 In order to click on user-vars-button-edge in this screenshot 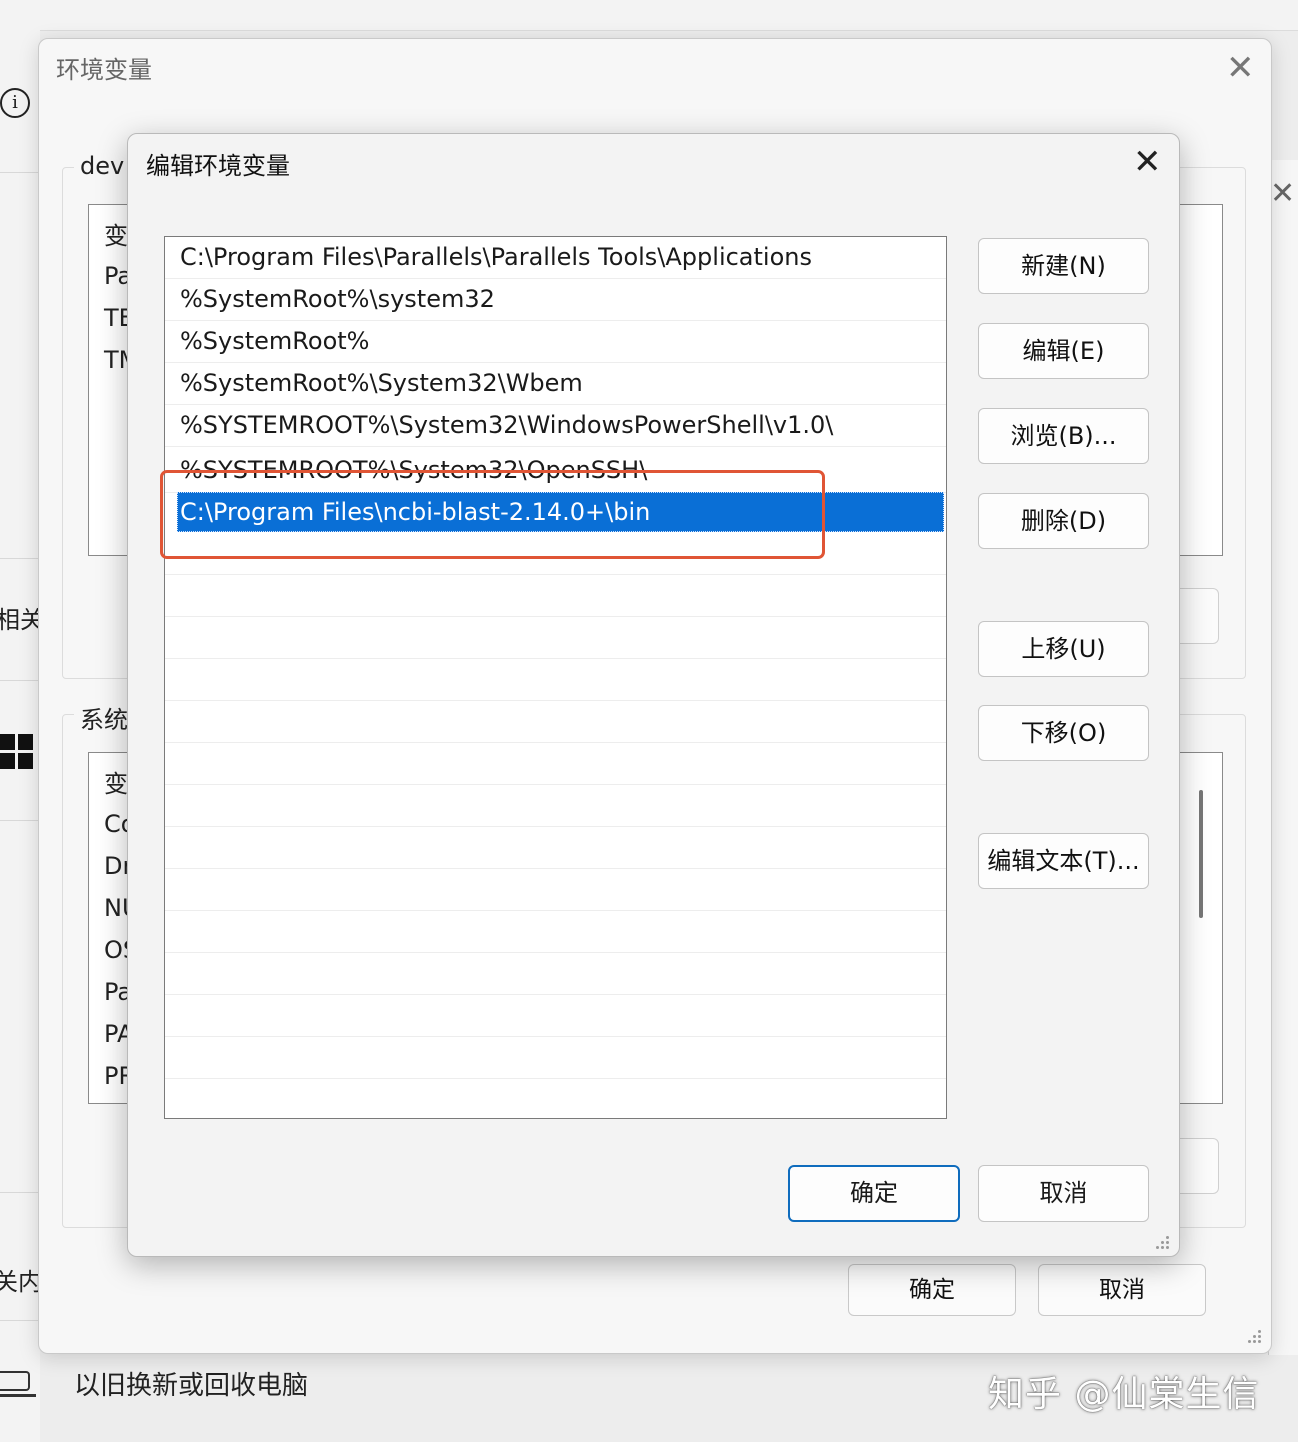, I will do `click(1197, 616)`.